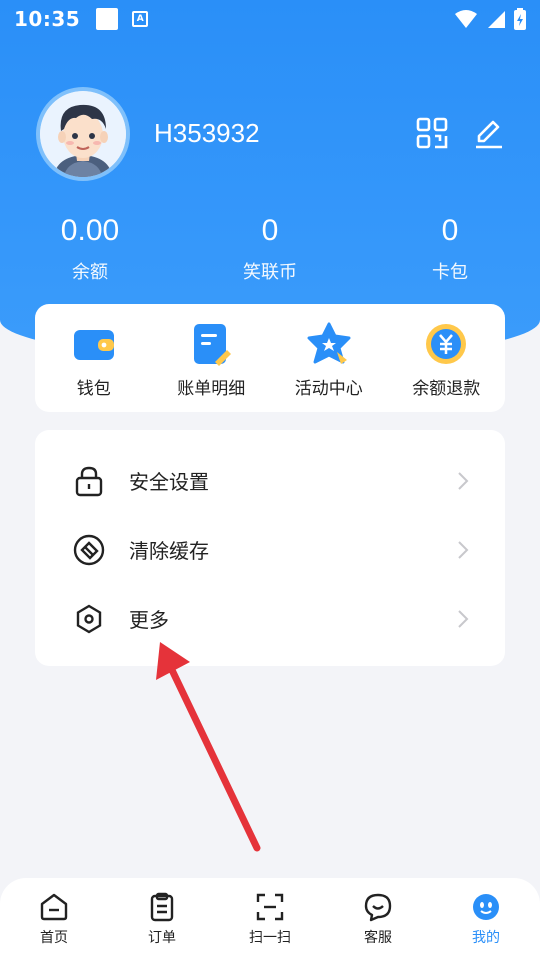  I want to click on quick-action-label: 余额退款, so click(446, 389).